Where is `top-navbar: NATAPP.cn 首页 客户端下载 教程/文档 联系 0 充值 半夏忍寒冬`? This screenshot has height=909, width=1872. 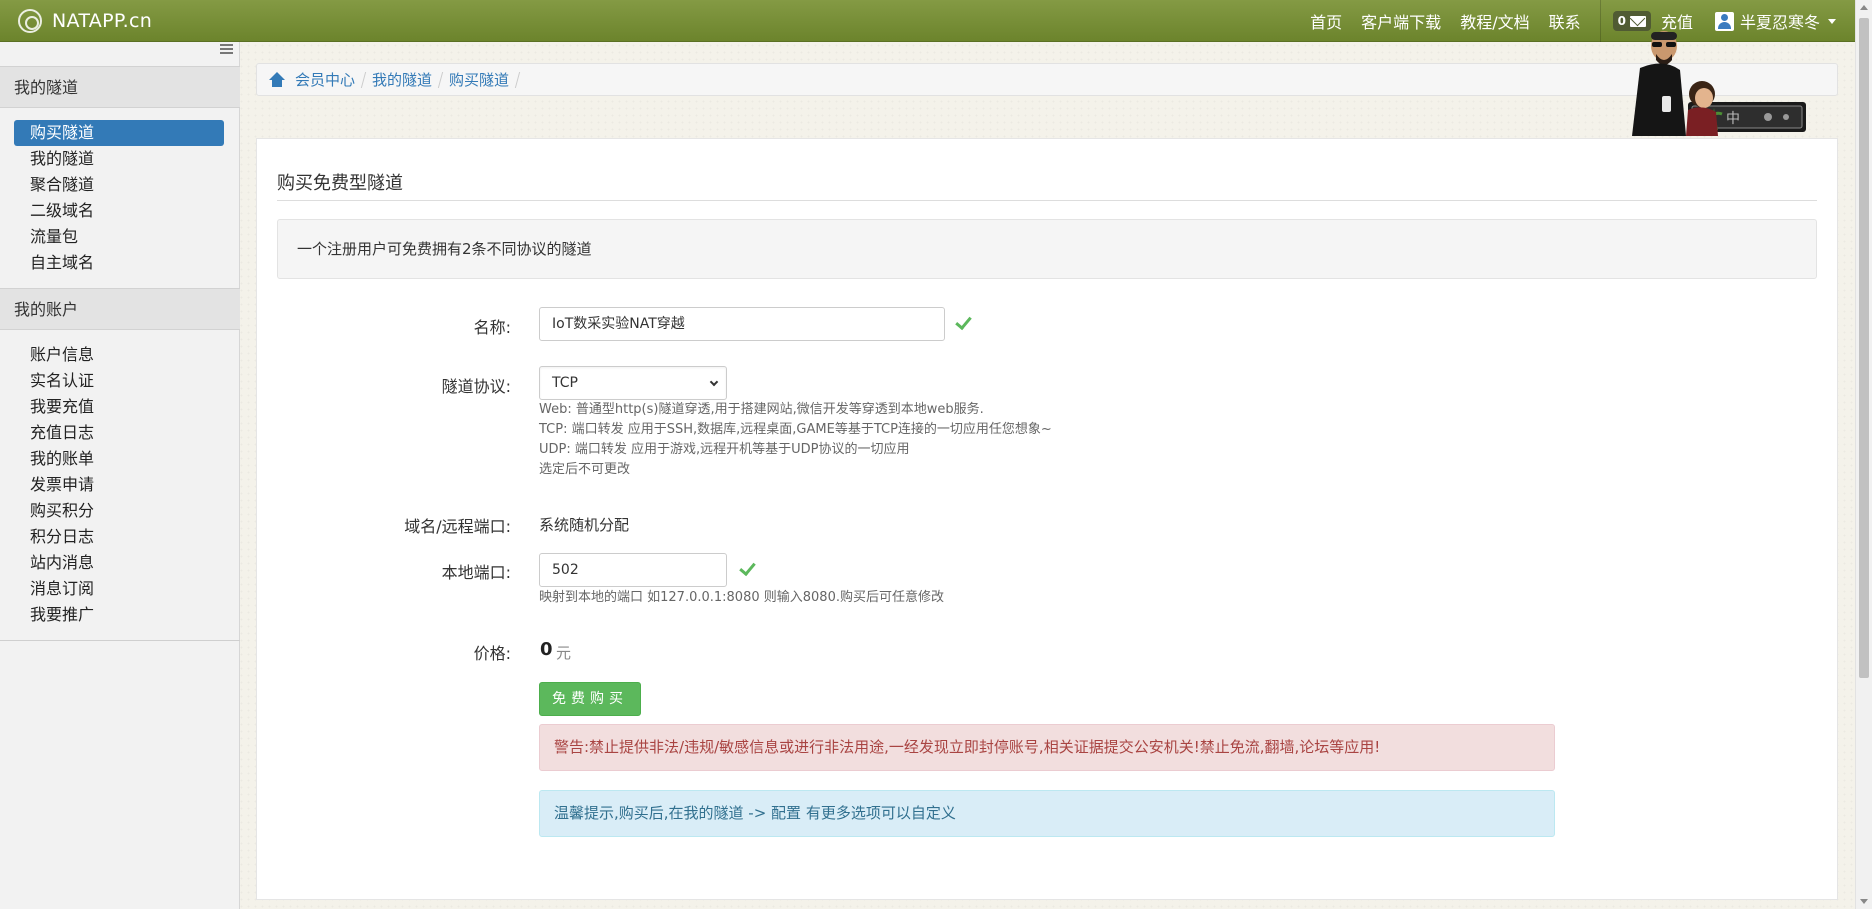
top-navbar: NATAPP.cn 首页 客户端下载 教程/文档 联系 0 充值 半夏忍寒冬 is located at coordinates (936, 21).